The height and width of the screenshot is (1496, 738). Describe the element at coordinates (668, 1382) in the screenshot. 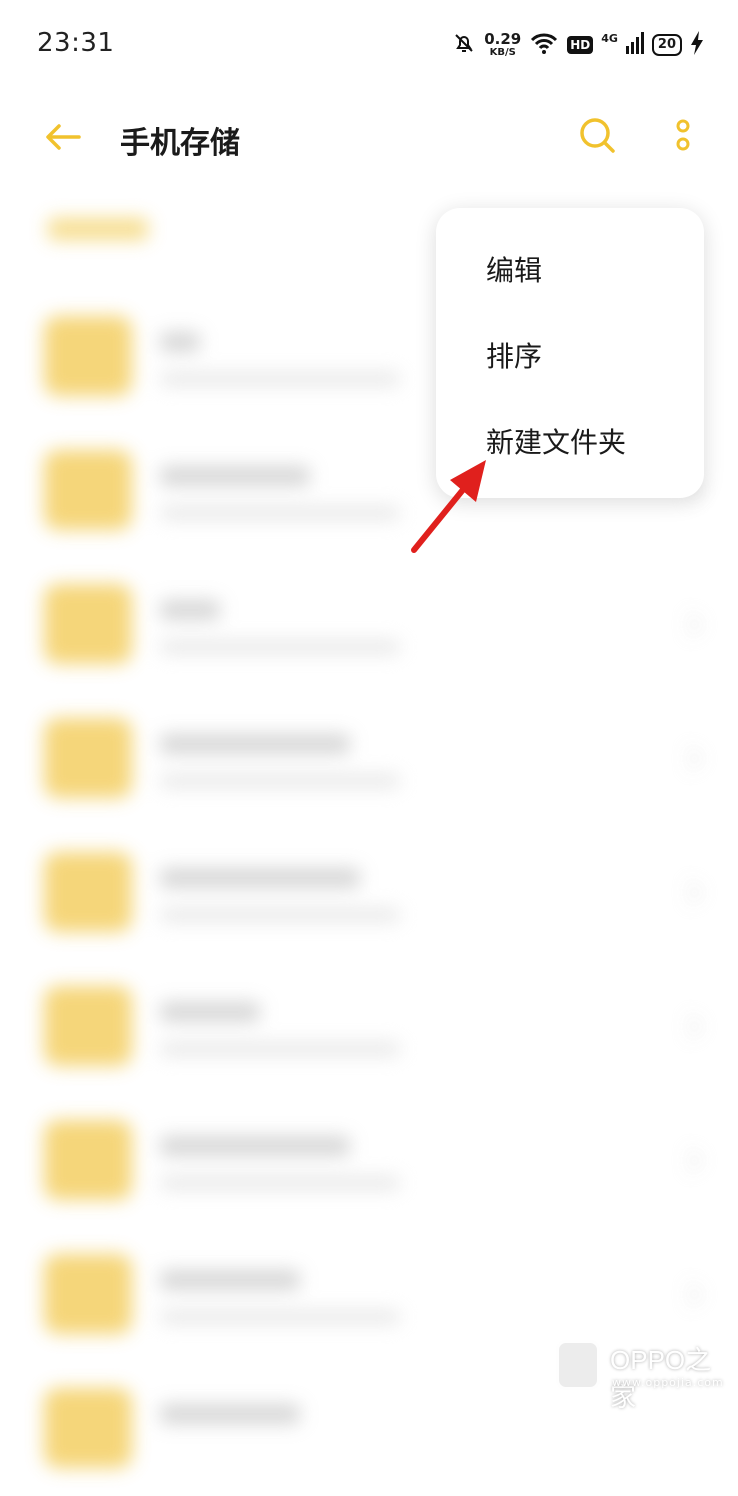

I see `watermark-url: www.oppojia.com` at that location.